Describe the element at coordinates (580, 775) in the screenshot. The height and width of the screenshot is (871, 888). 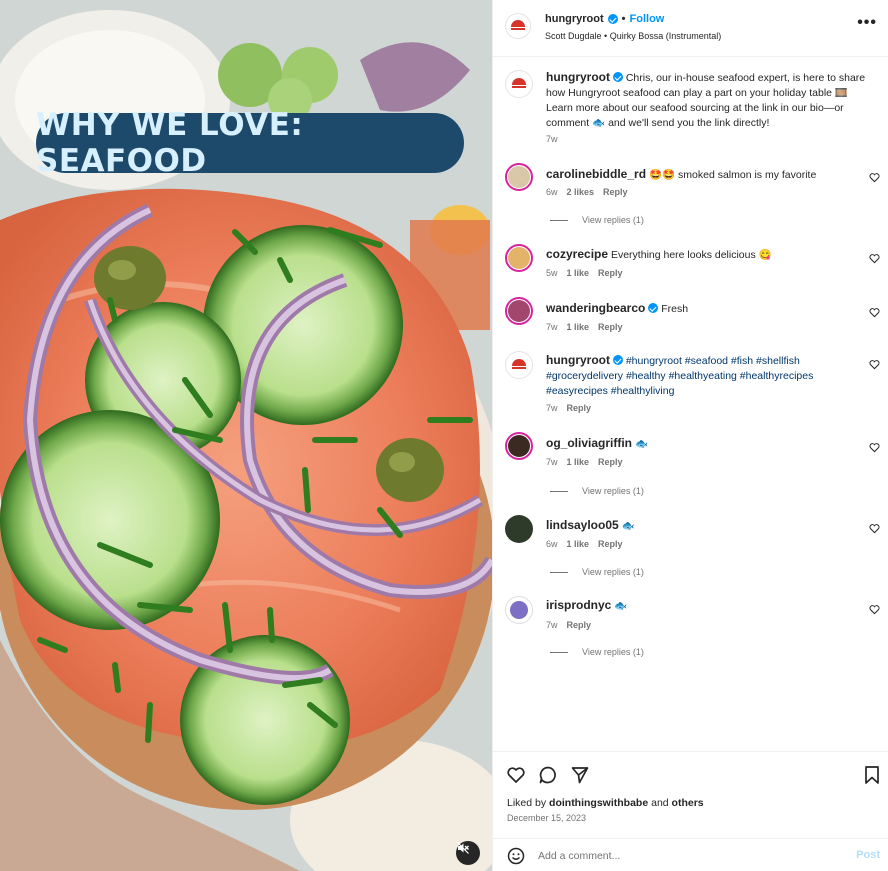
I see `share-paper-plane-icon` at that location.